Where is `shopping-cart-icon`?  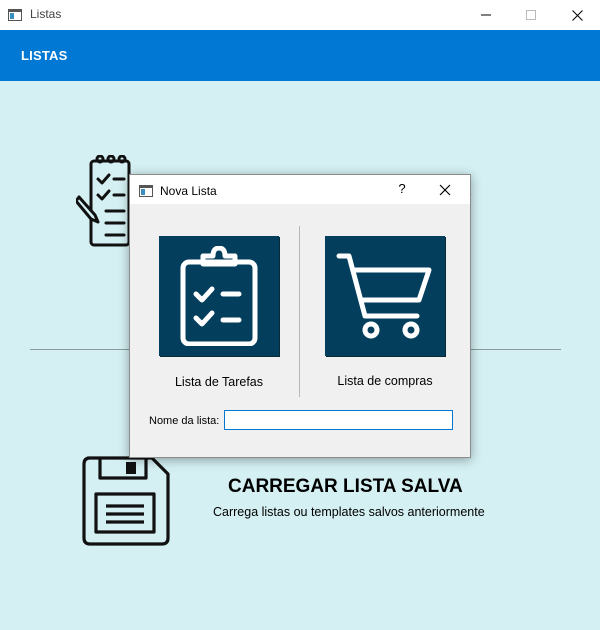 shopping-cart-icon is located at coordinates (384, 296).